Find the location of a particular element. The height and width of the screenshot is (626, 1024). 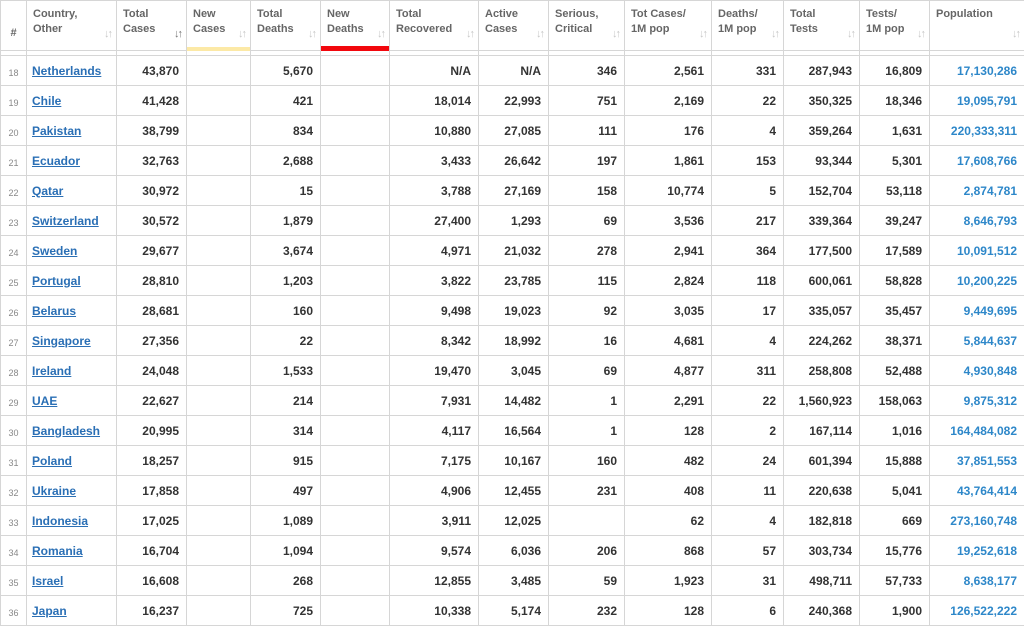

cell-tests-per-m: 5,301 is located at coordinates (895, 161).